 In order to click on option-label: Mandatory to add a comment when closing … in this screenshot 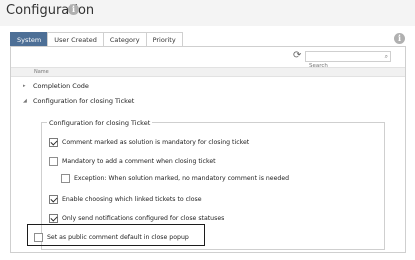, I will do `click(139, 161)`.